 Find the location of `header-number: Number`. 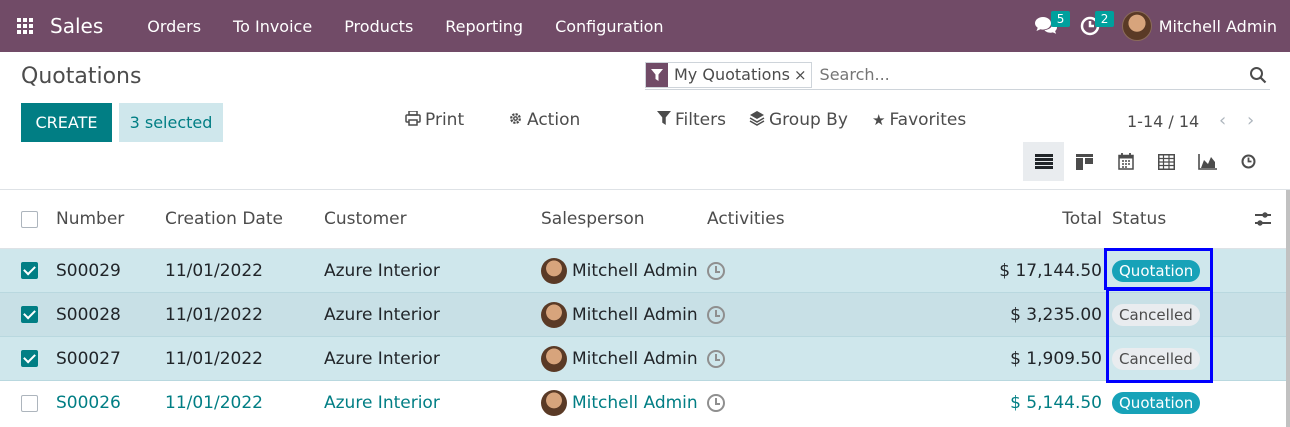

header-number: Number is located at coordinates (90, 219).